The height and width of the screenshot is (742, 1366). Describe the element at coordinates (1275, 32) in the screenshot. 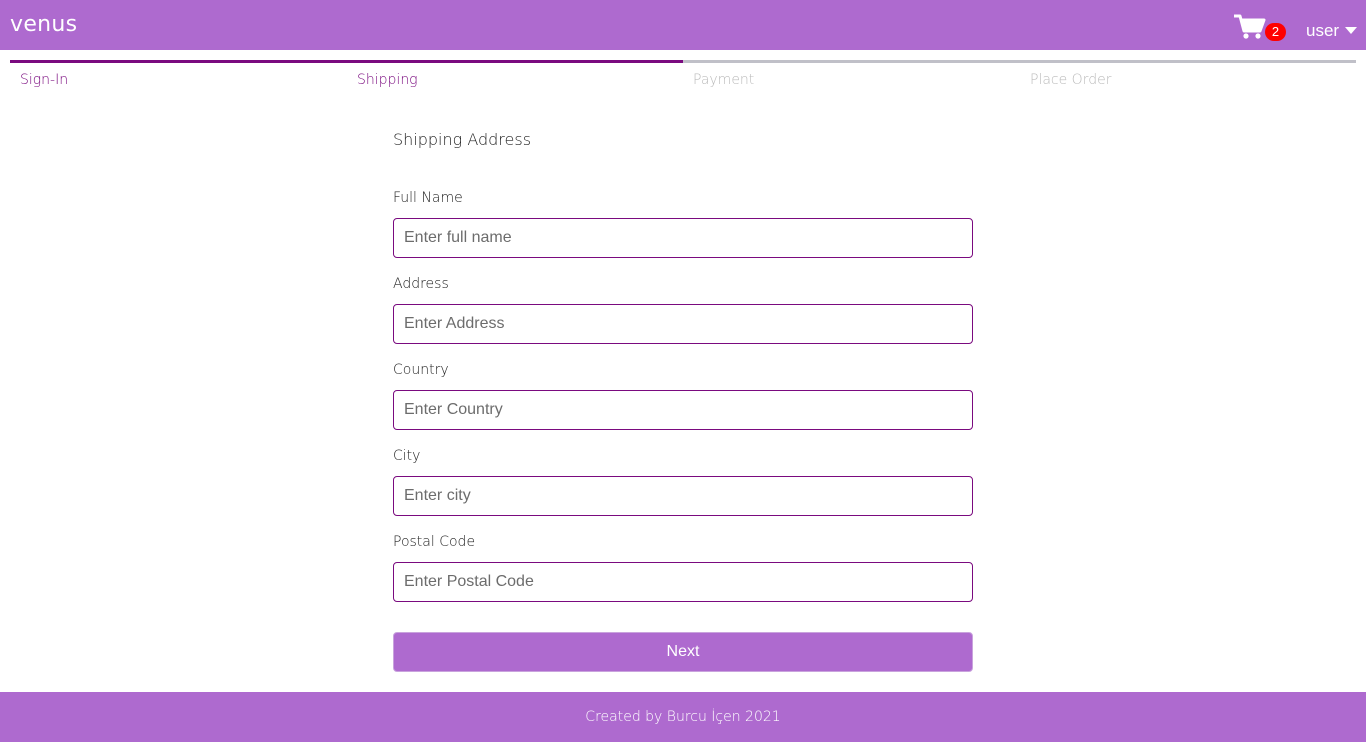

I see `cart-count-badge: 2` at that location.